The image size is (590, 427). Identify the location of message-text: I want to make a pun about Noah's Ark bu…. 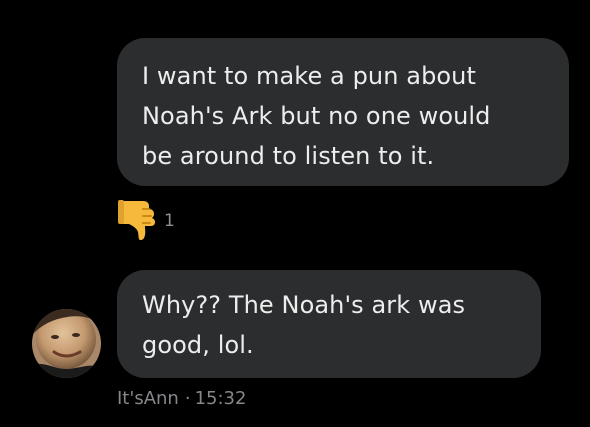
(316, 116).